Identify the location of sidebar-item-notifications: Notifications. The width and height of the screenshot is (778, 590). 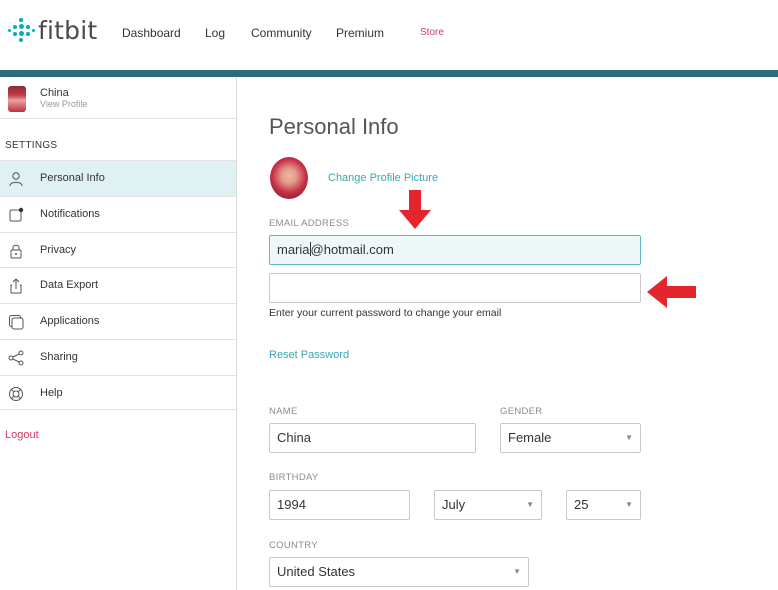
(118, 214).